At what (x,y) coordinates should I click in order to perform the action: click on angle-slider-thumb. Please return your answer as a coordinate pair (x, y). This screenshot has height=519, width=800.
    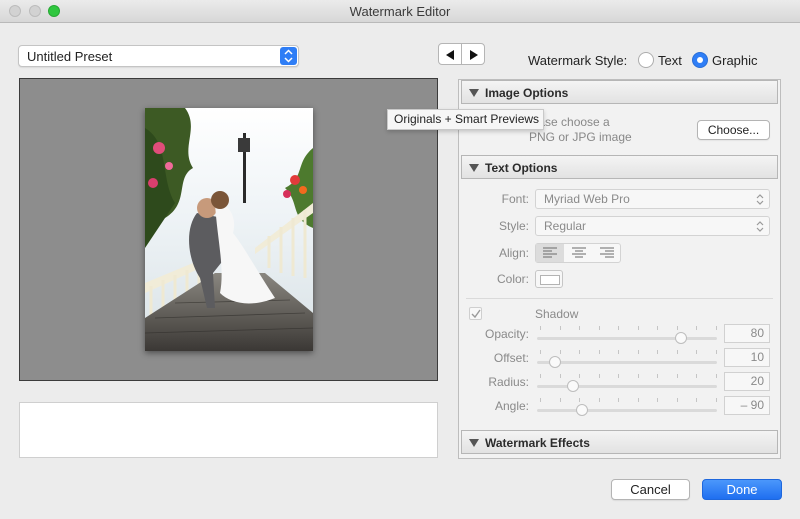
    Looking at the image, I should click on (582, 410).